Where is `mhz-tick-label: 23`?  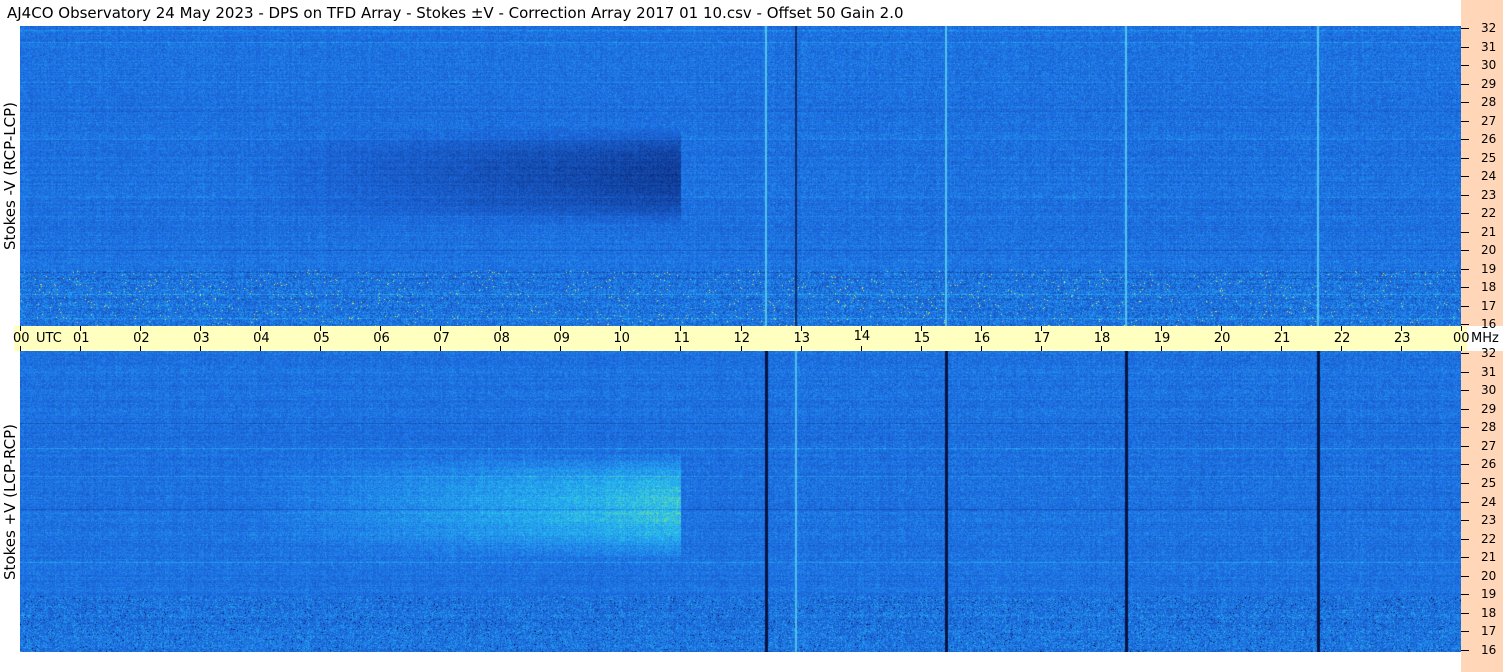
mhz-tick-label: 23 is located at coordinates (1489, 520).